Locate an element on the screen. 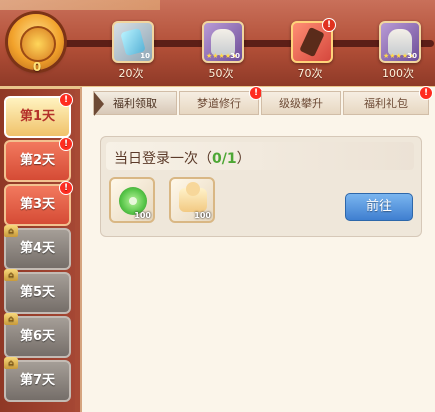  day-label: 第2天 is located at coordinates (37, 160).